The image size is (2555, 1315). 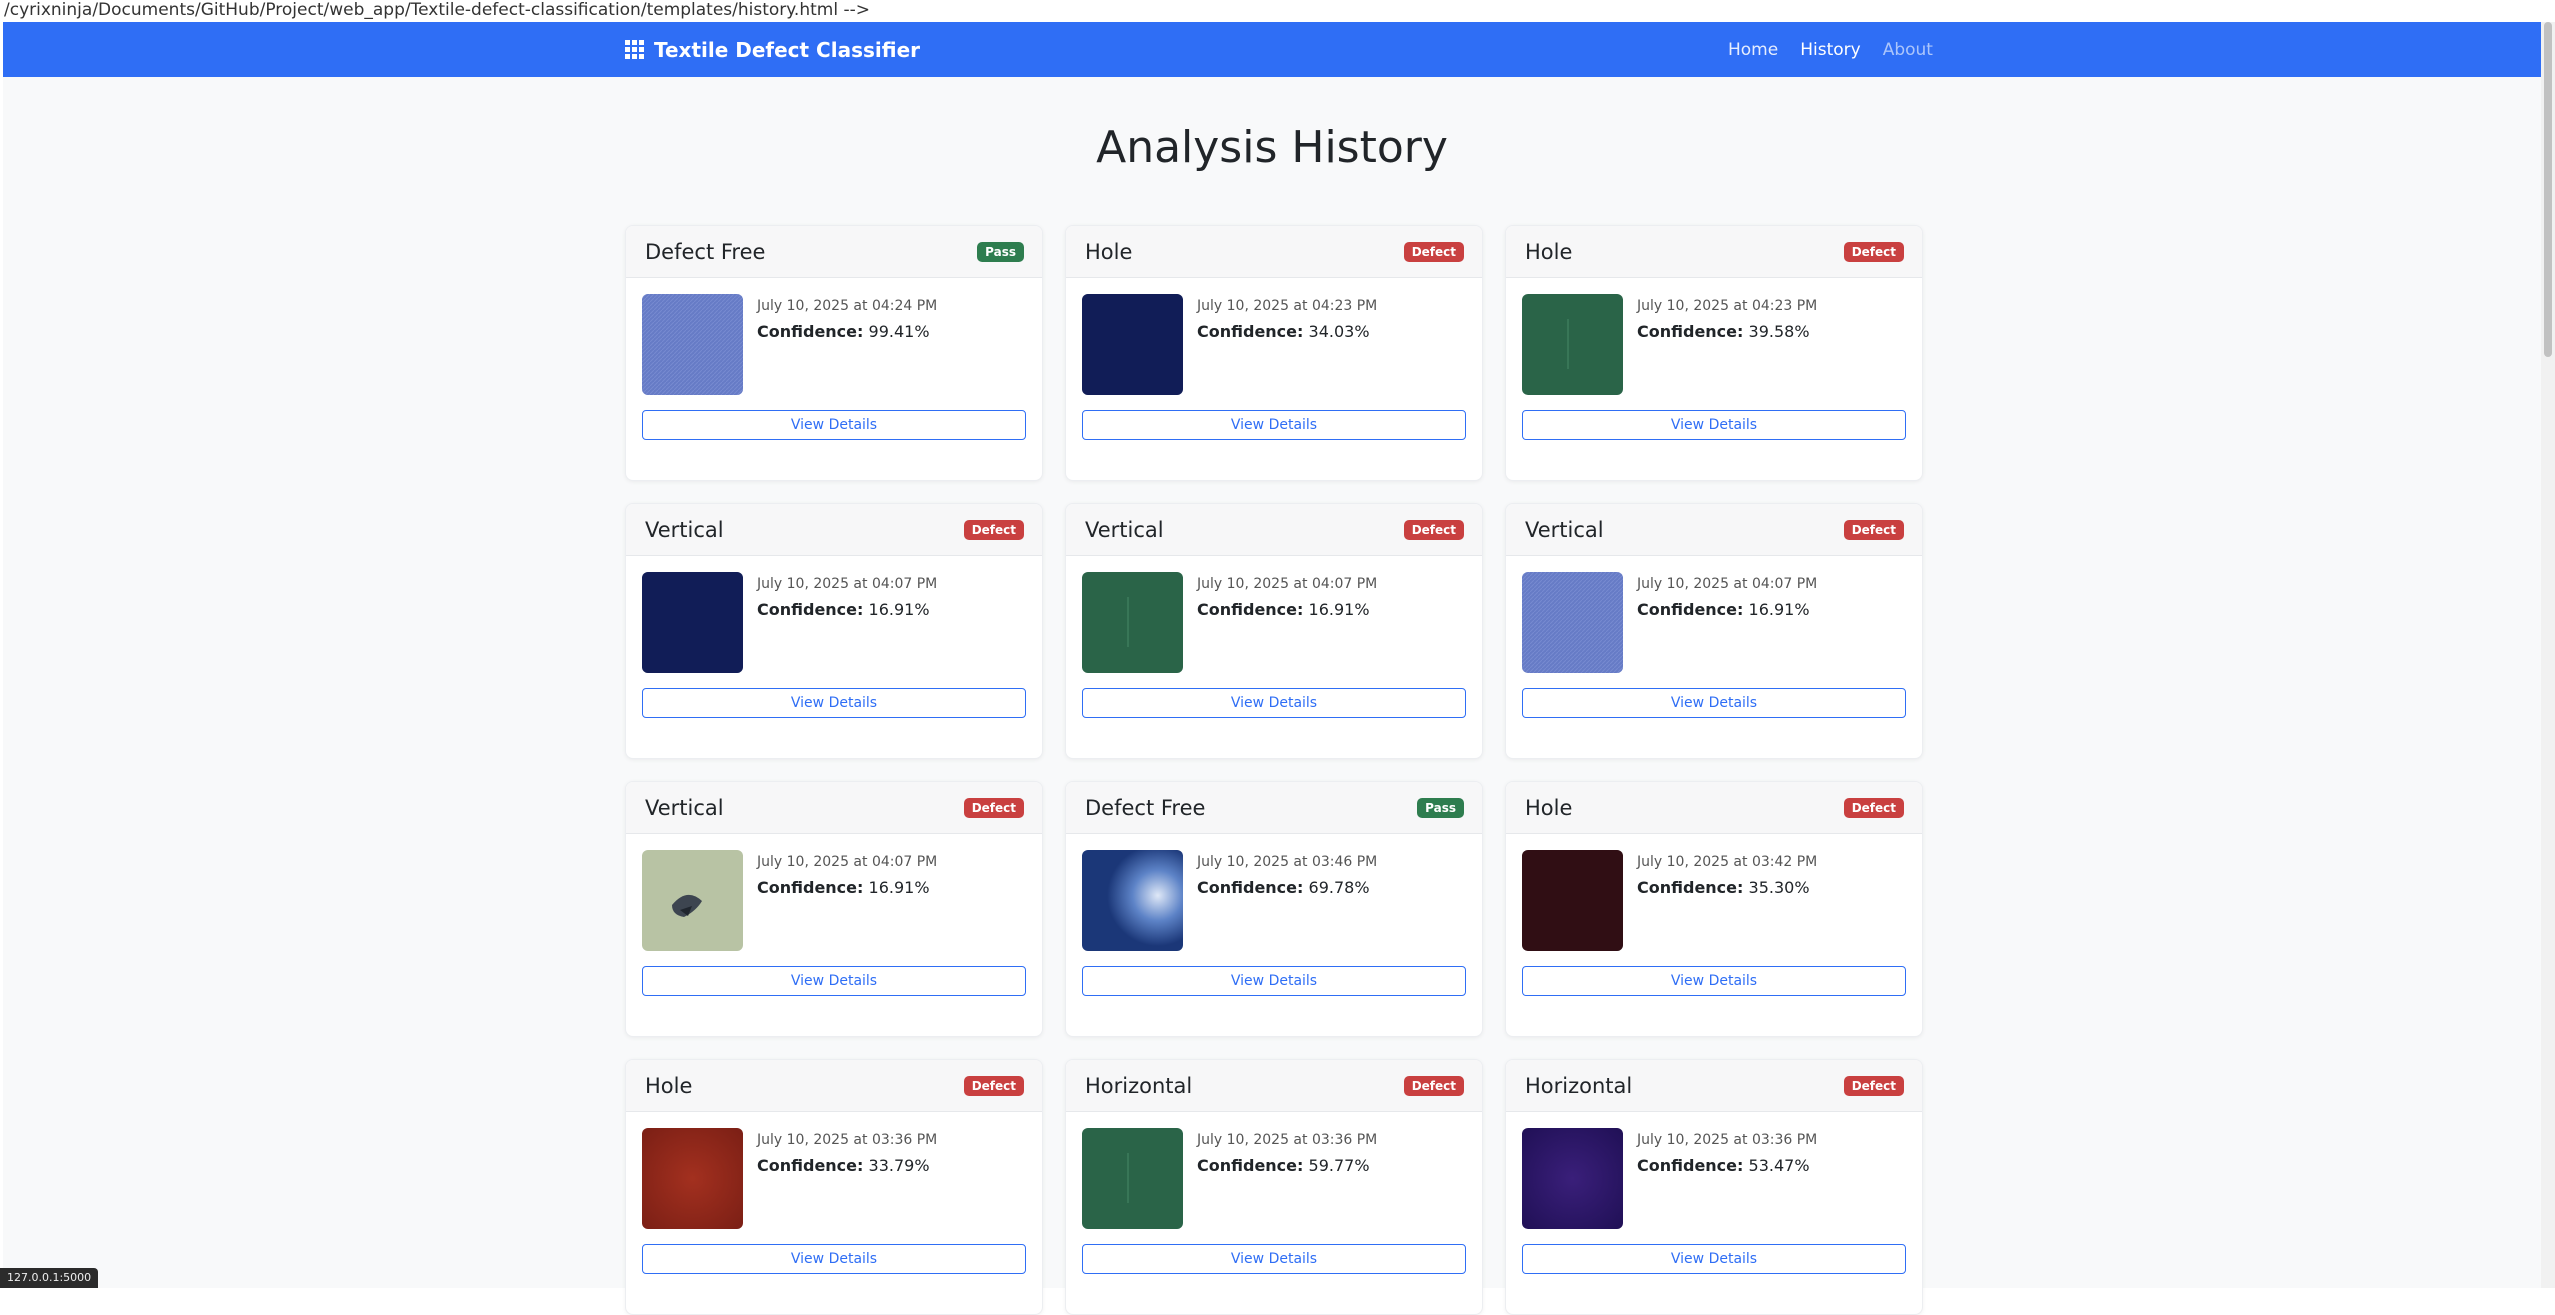 What do you see at coordinates (1830, 50) in the screenshot?
I see `nav-history: History` at bounding box center [1830, 50].